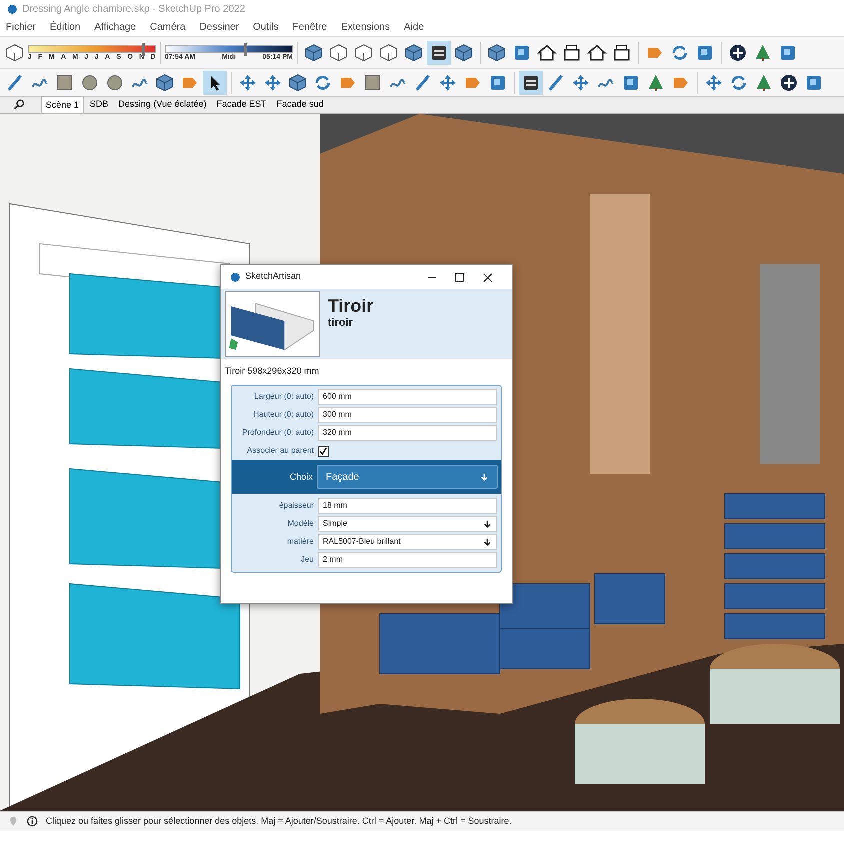 Image resolution: width=844 pixels, height=844 pixels. What do you see at coordinates (460, 277) in the screenshot?
I see `maximize-icon` at bounding box center [460, 277].